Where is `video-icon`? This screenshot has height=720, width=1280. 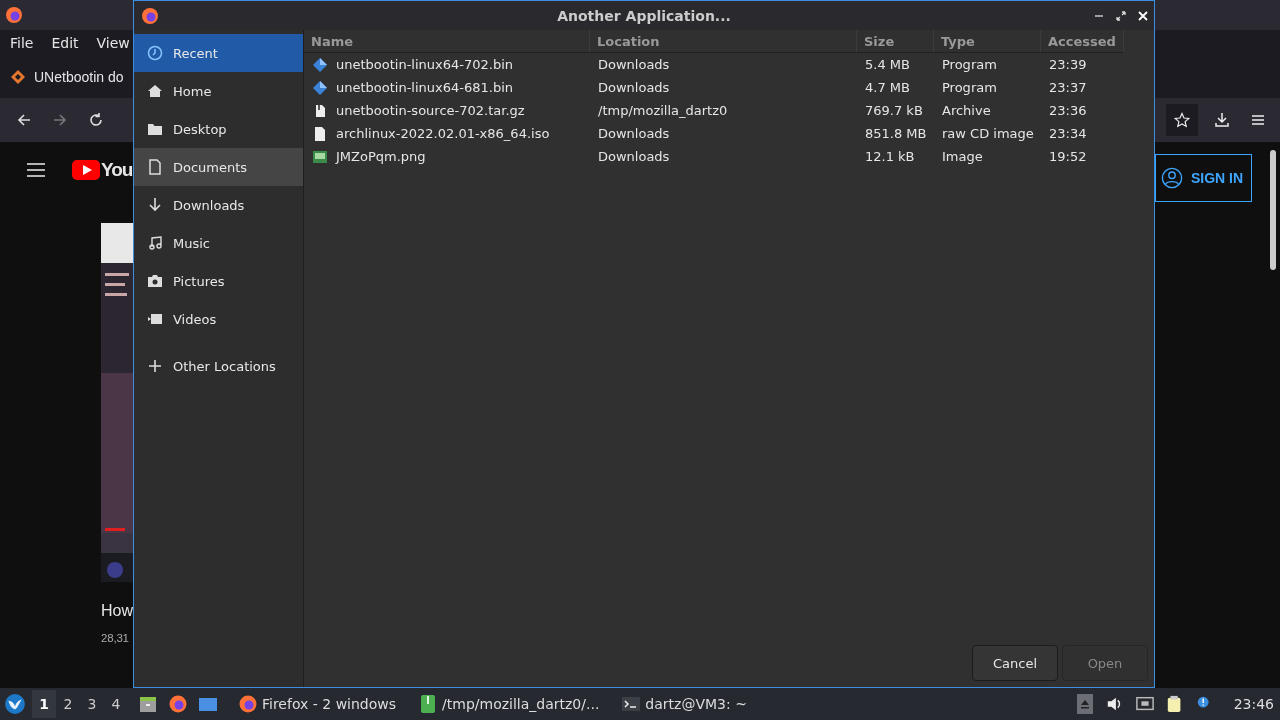 video-icon is located at coordinates (155, 319).